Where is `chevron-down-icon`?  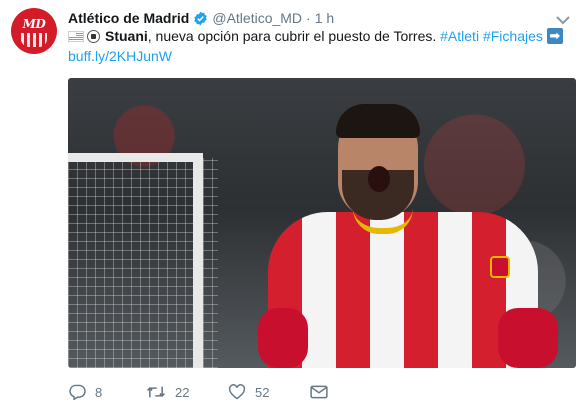
chevron-down-icon is located at coordinates (563, 18).